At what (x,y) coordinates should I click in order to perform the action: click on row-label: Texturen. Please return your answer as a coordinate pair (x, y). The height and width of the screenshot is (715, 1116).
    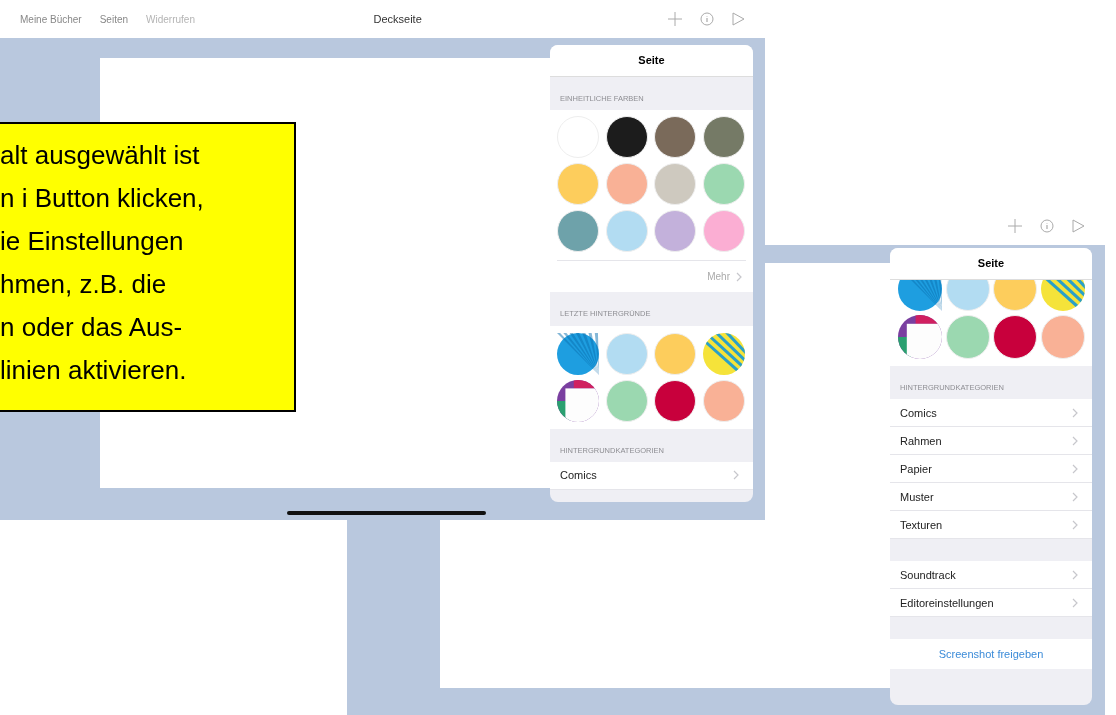
    Looking at the image, I should click on (921, 525).